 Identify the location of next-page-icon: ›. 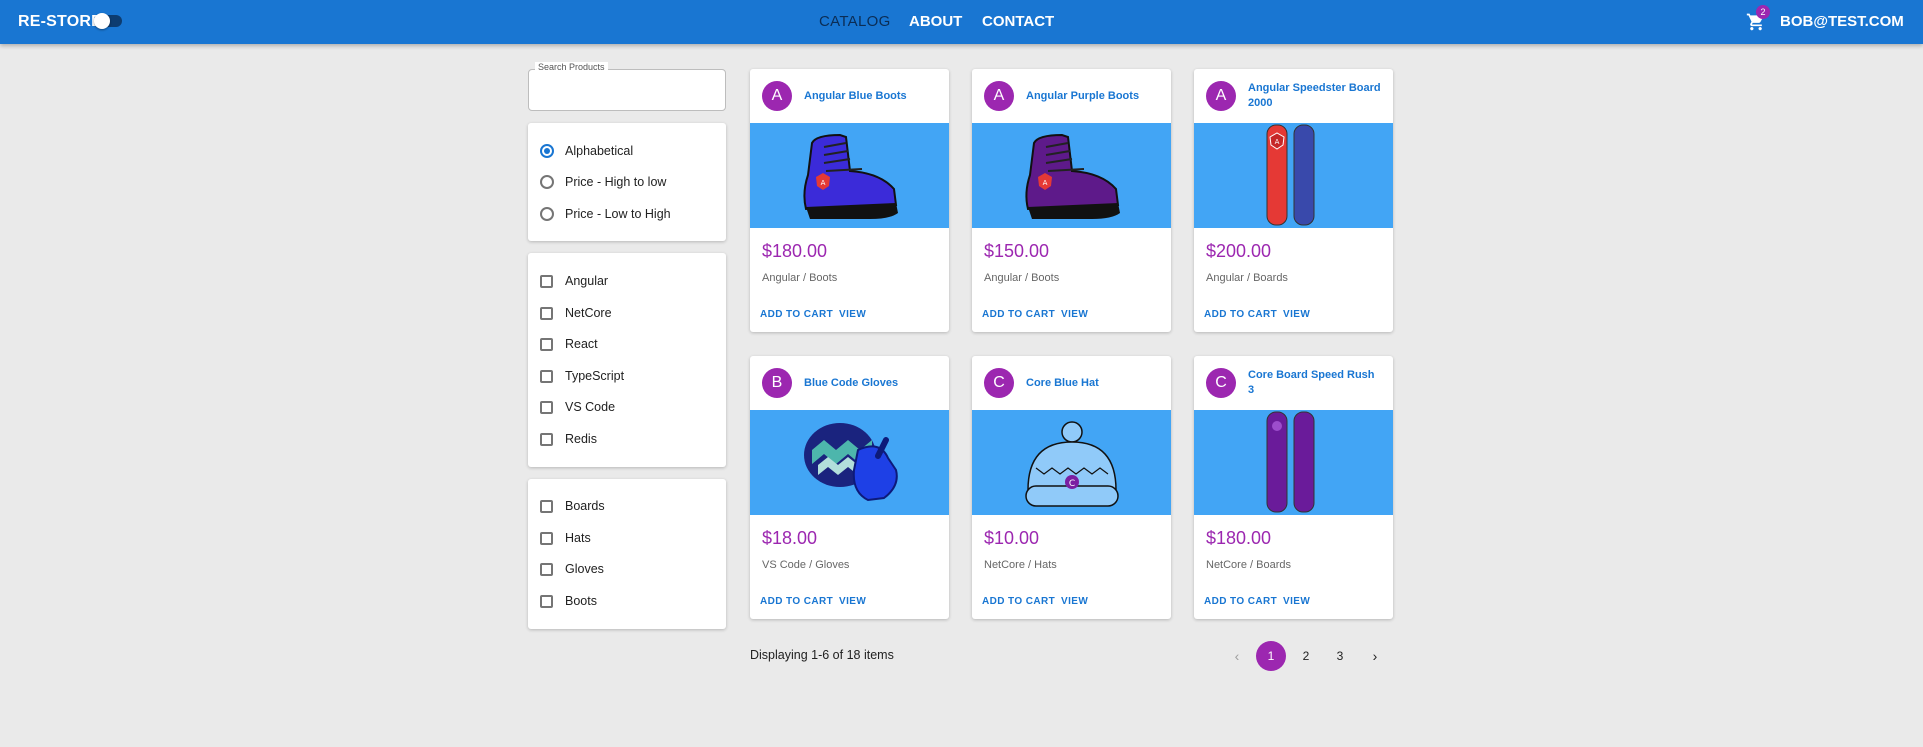
(1375, 656).